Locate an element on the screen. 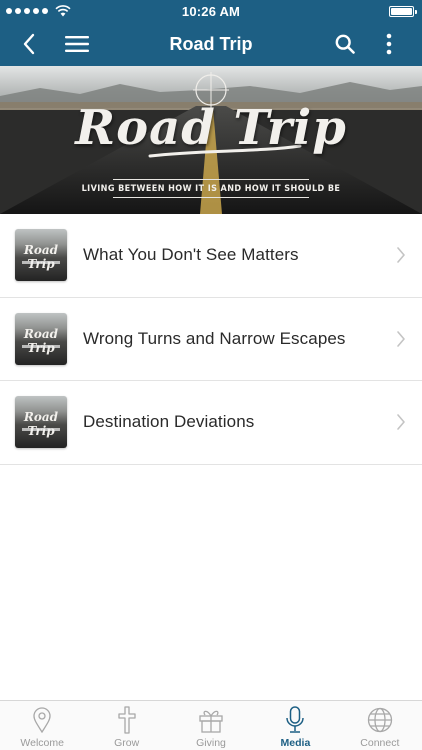 Image resolution: width=422 pixels, height=750 pixels. tab-label: Connect is located at coordinates (380, 743).